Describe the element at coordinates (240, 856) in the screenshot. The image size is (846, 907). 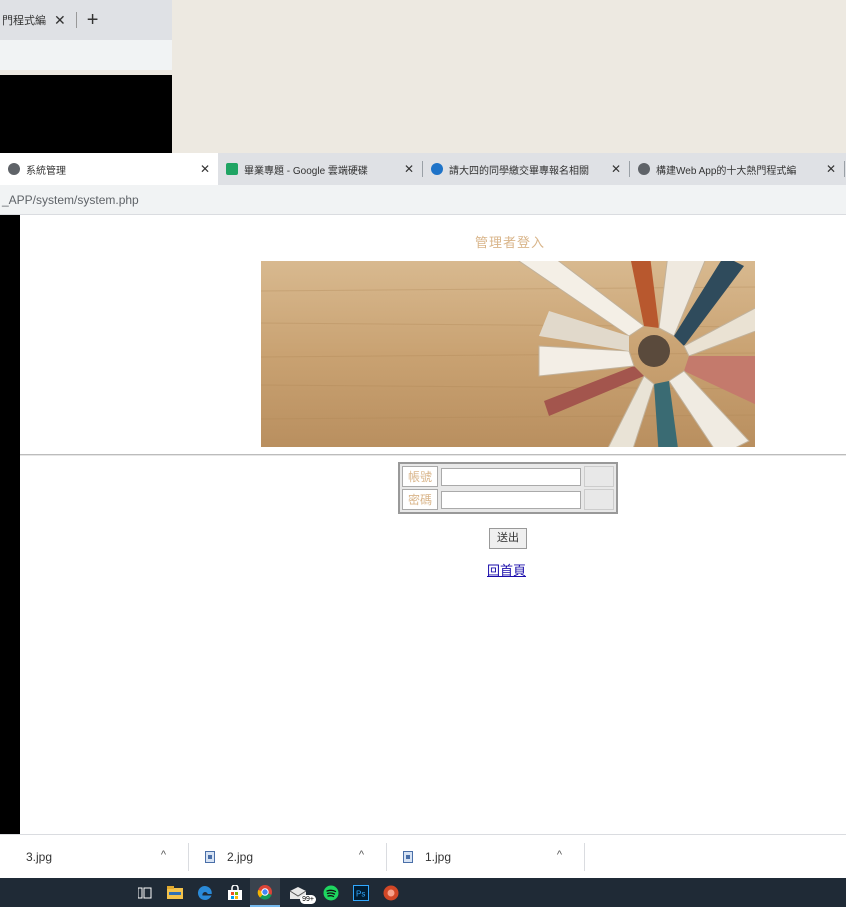
I see `download-filename: 2.jpg` at that location.